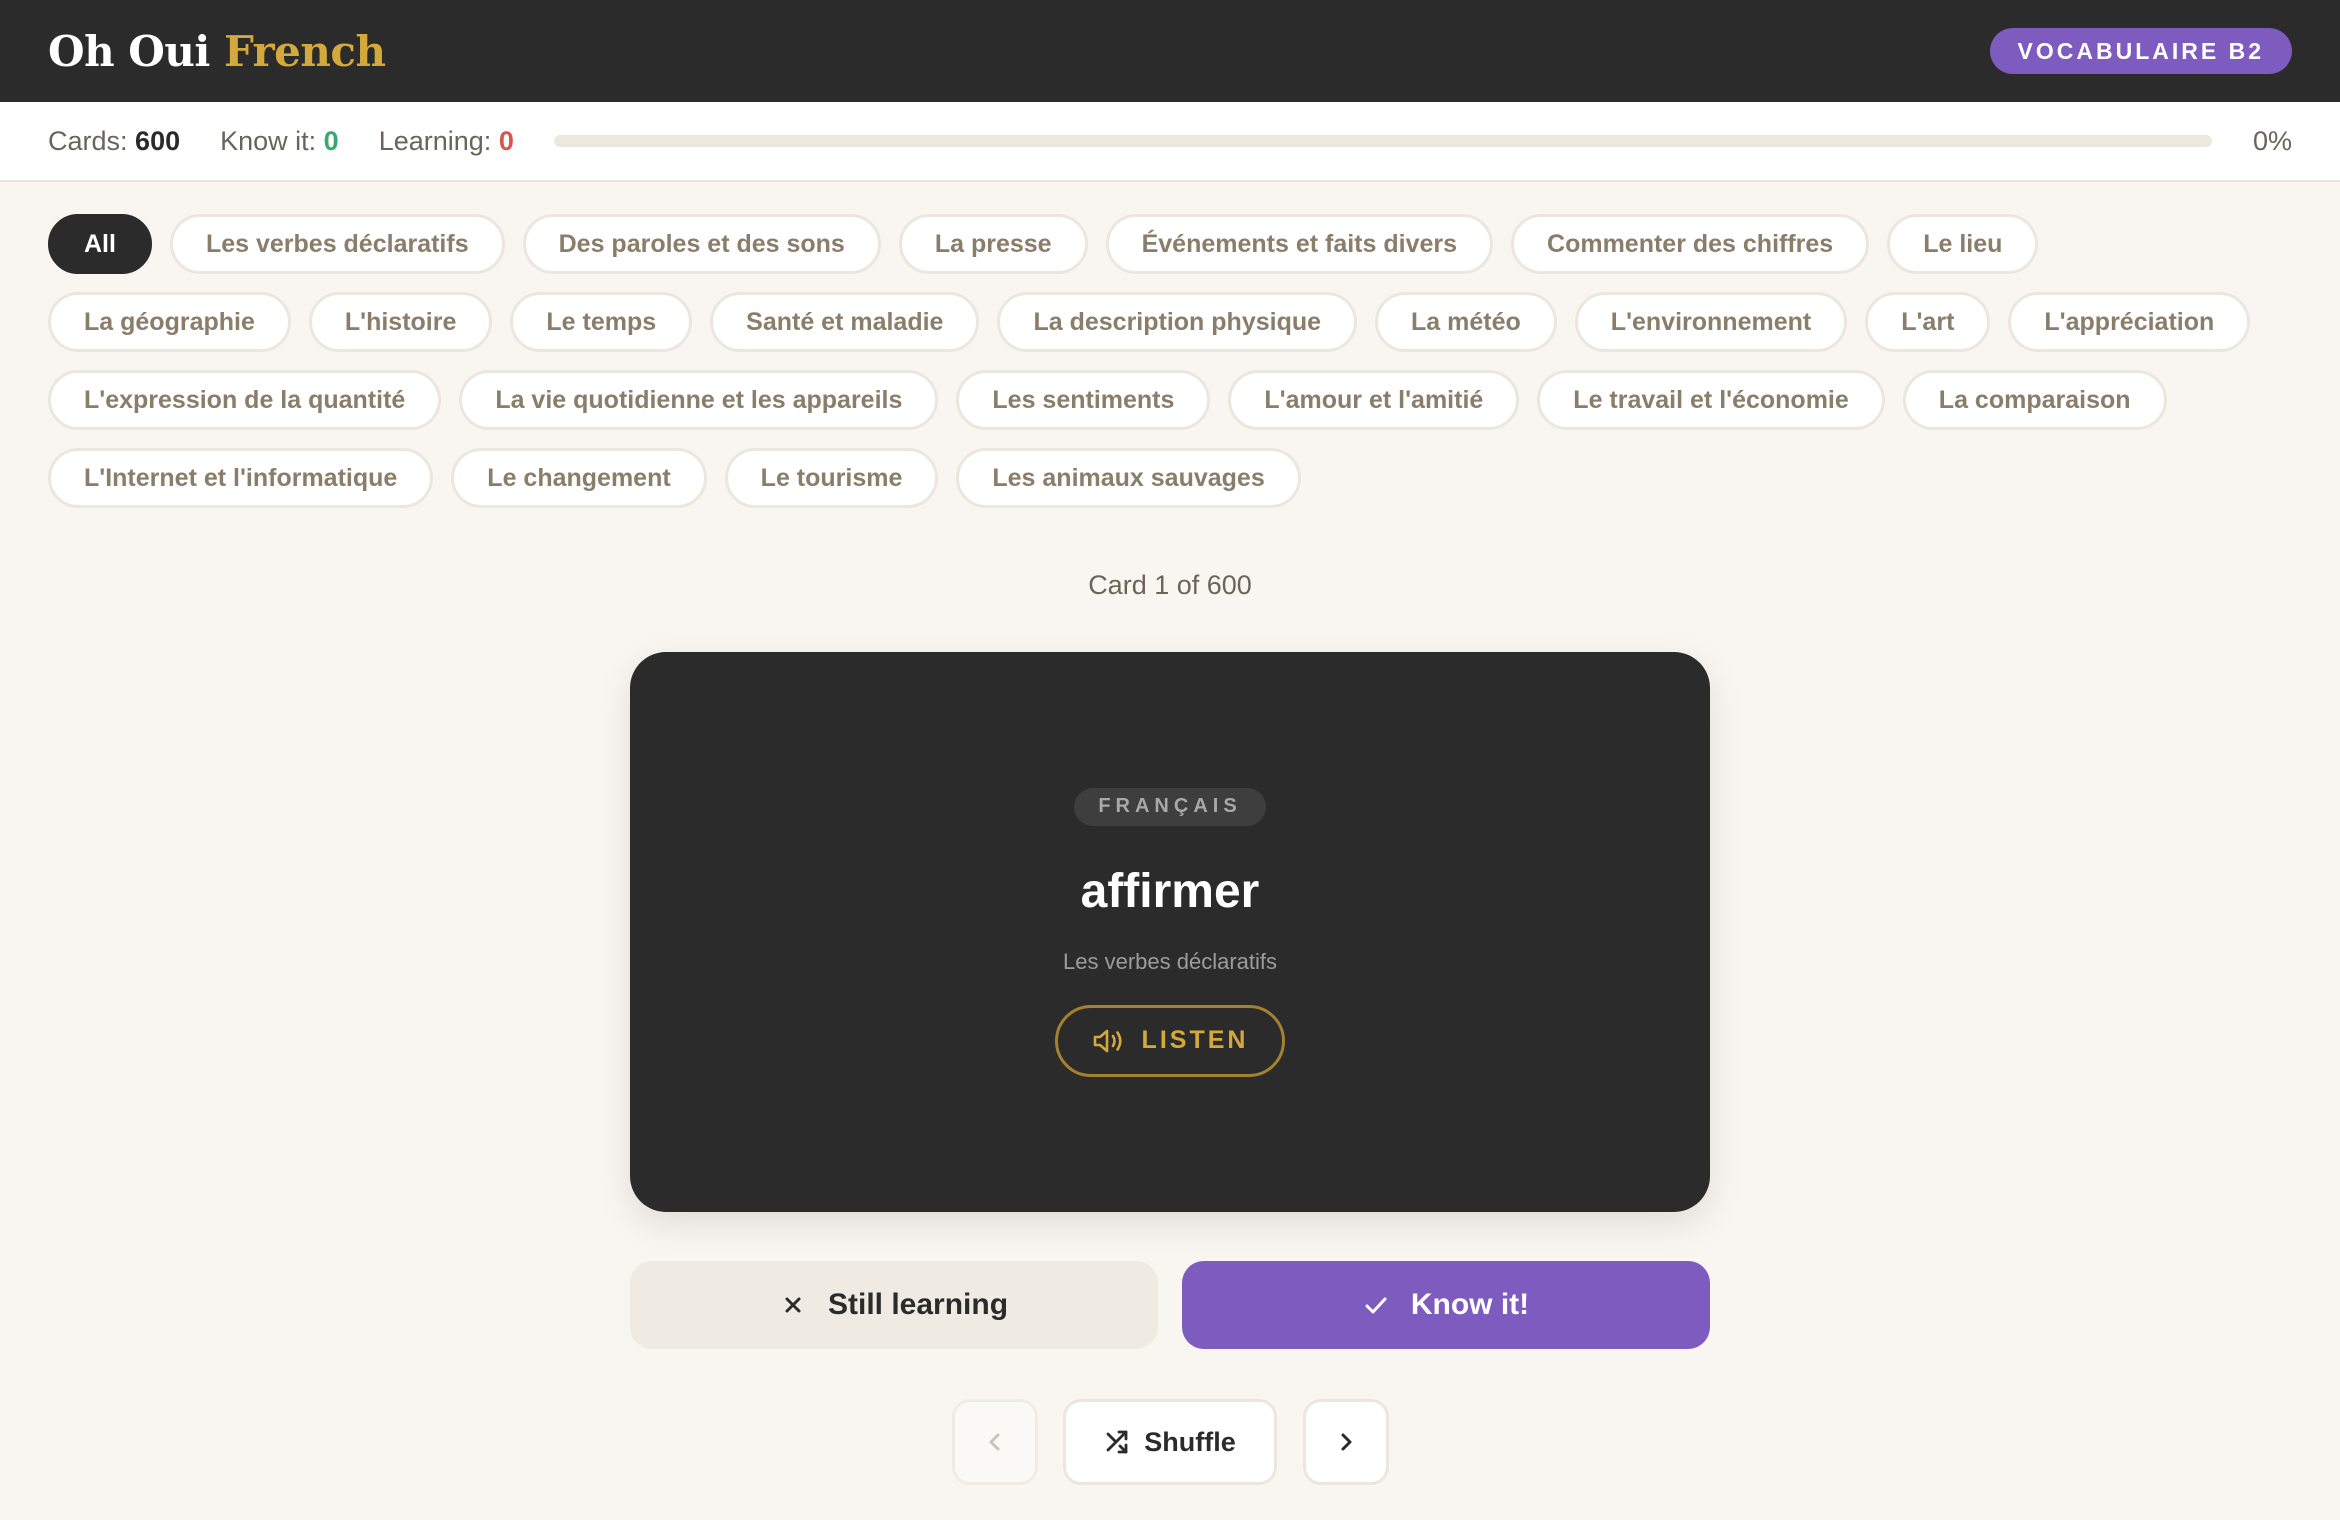 The height and width of the screenshot is (1520, 2340). I want to click on category-chip: Le lieu, so click(1963, 244).